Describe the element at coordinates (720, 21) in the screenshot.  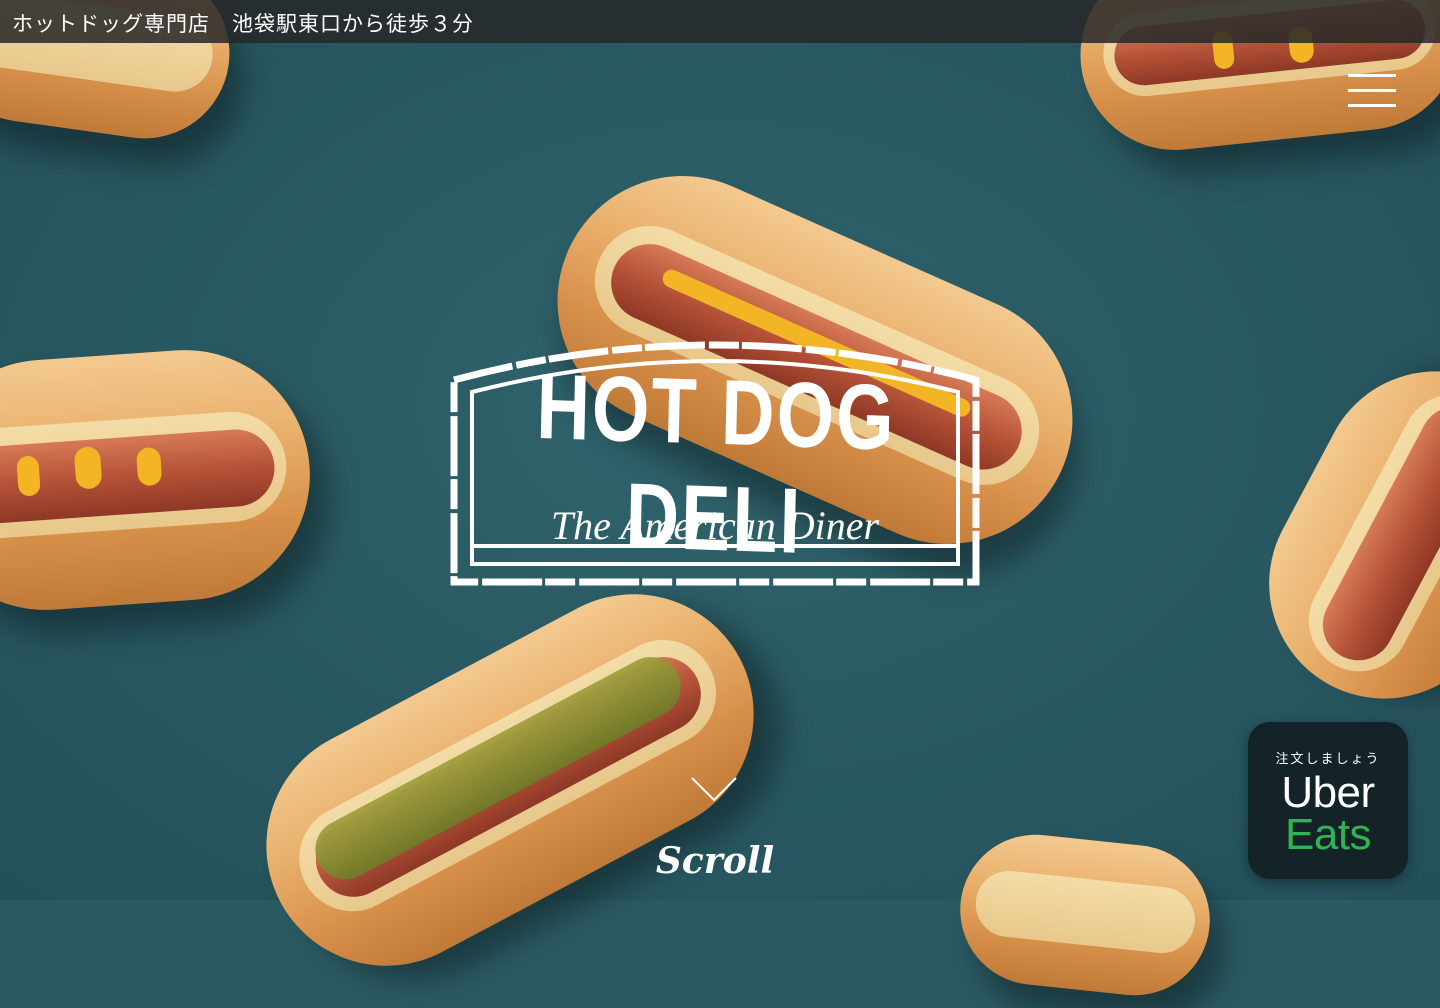
I see `header-bar: ホットドッグ専門店 池袋駅東口から徒歩３分` at that location.